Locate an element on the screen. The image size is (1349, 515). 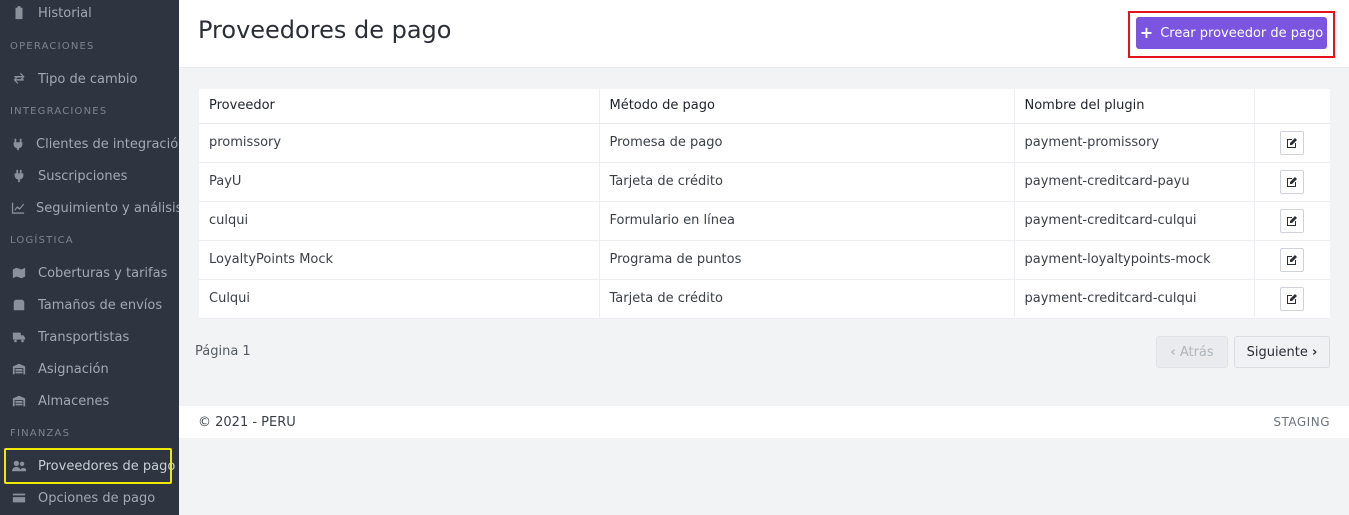
credit-card-icon is located at coordinates (19, 498).